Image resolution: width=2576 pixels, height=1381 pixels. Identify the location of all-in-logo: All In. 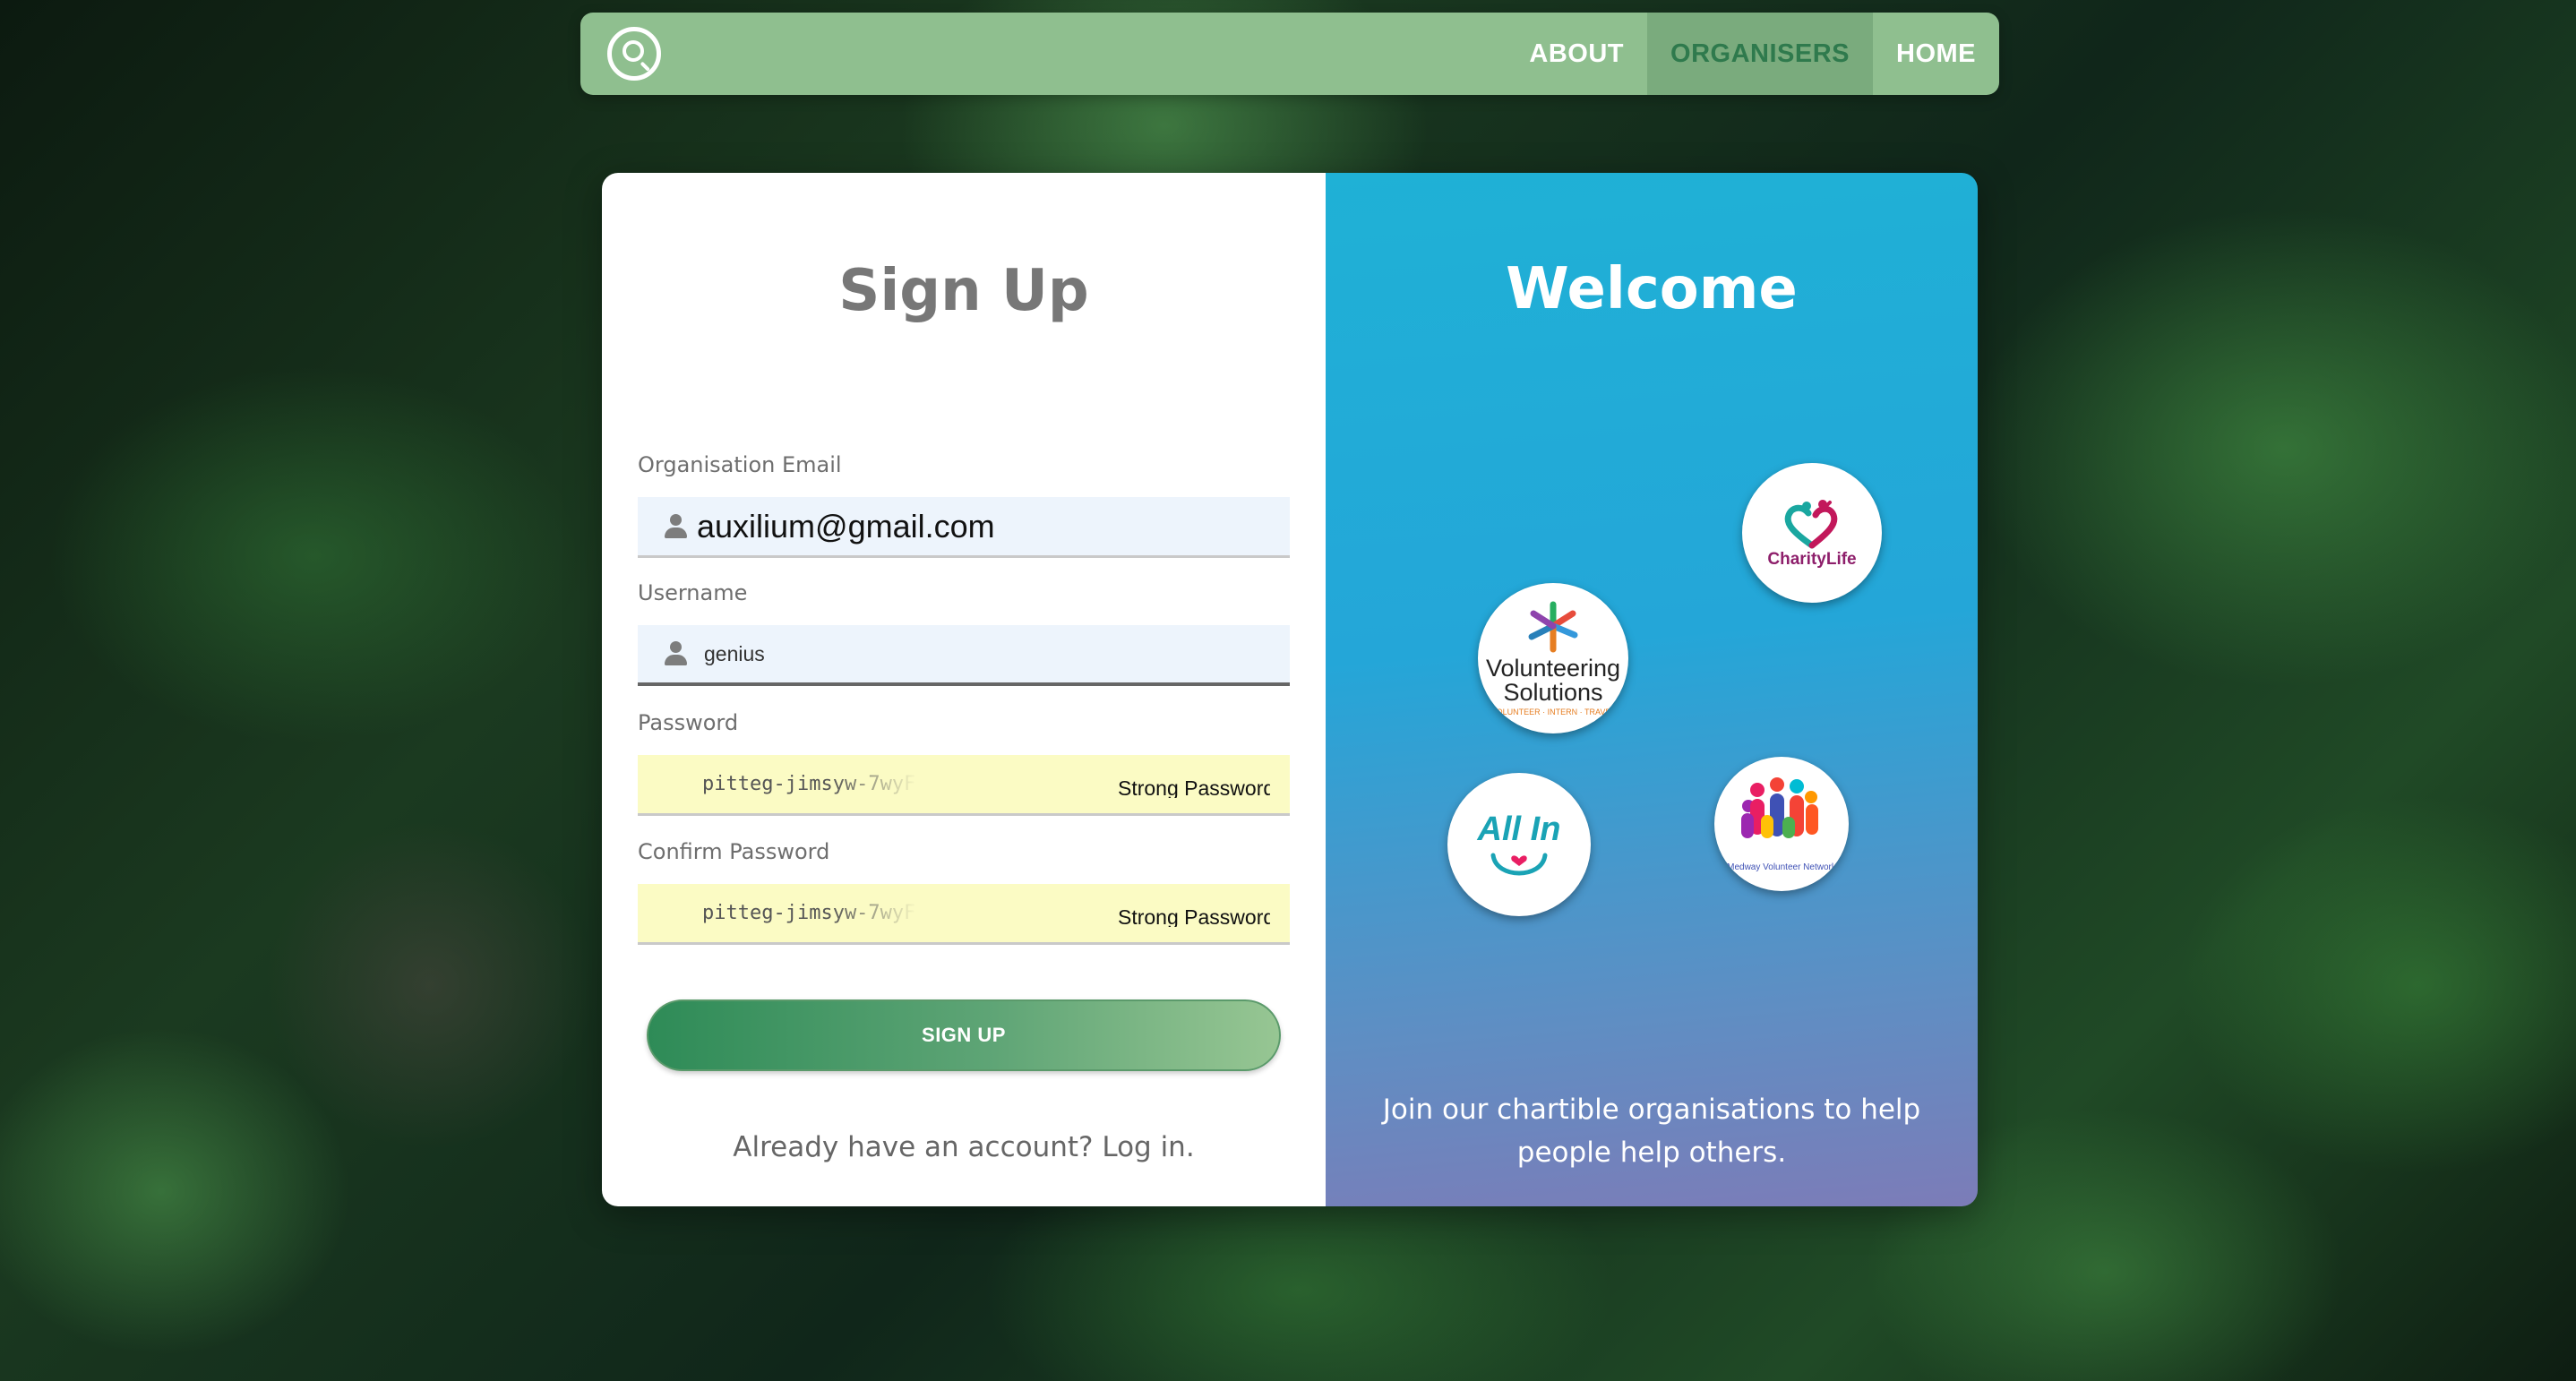
(1519, 844).